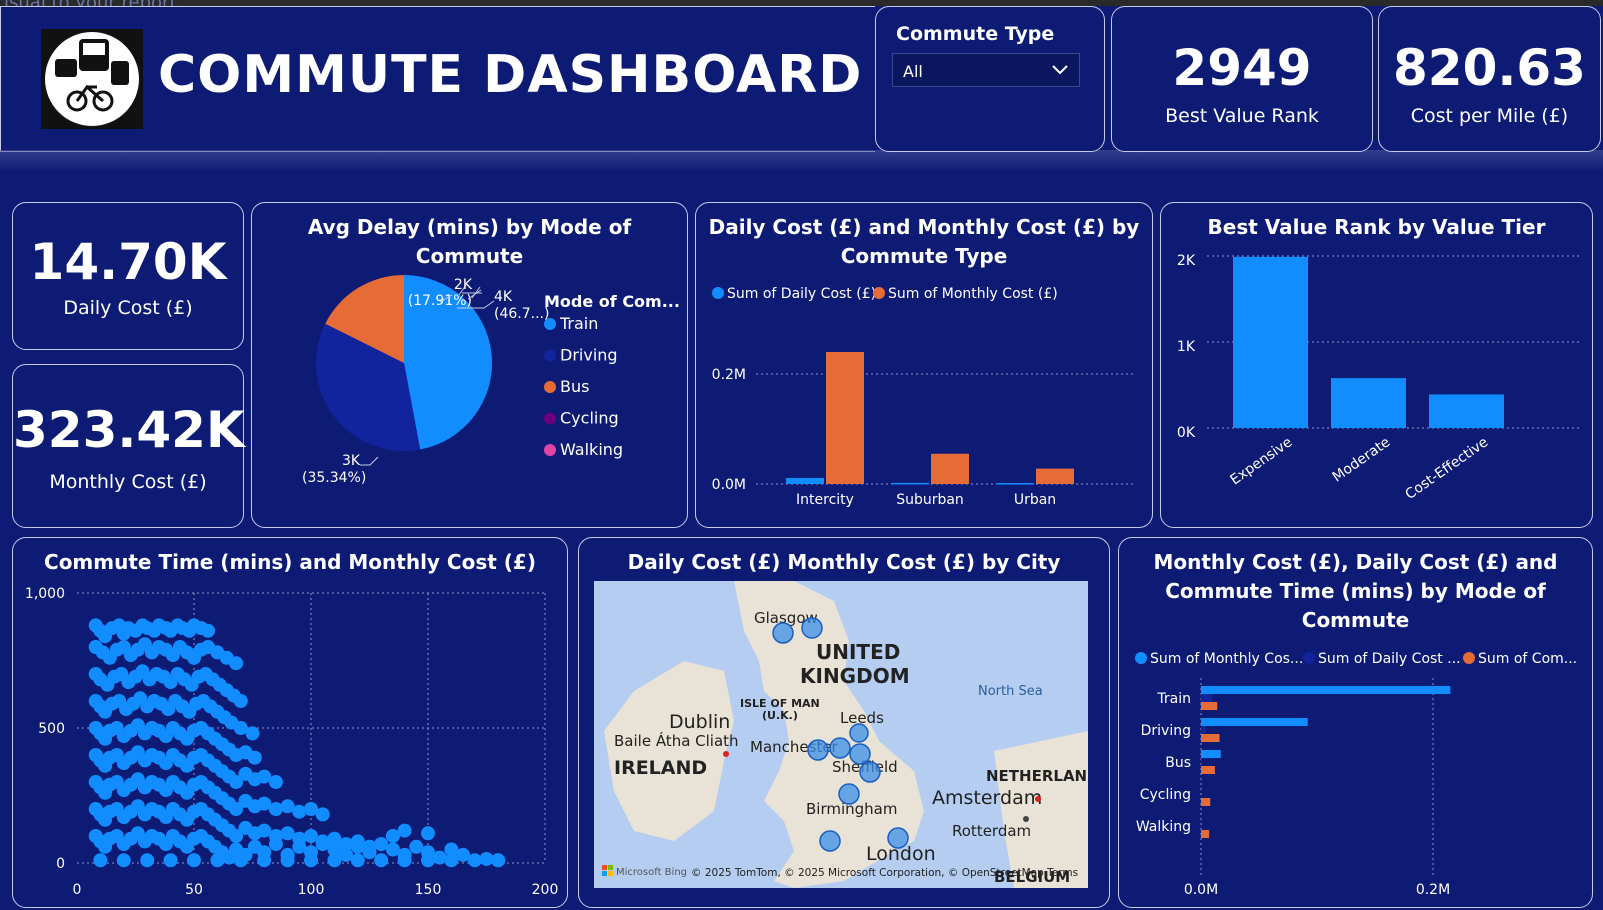  I want to click on pie-legend-label-walking: Walking, so click(591, 449).